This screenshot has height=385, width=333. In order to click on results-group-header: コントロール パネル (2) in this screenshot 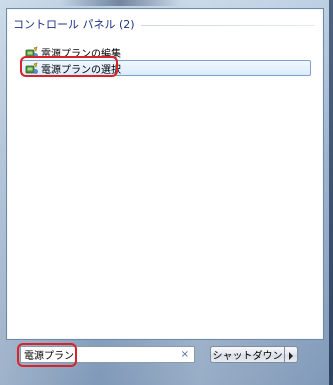, I will do `click(164, 24)`.